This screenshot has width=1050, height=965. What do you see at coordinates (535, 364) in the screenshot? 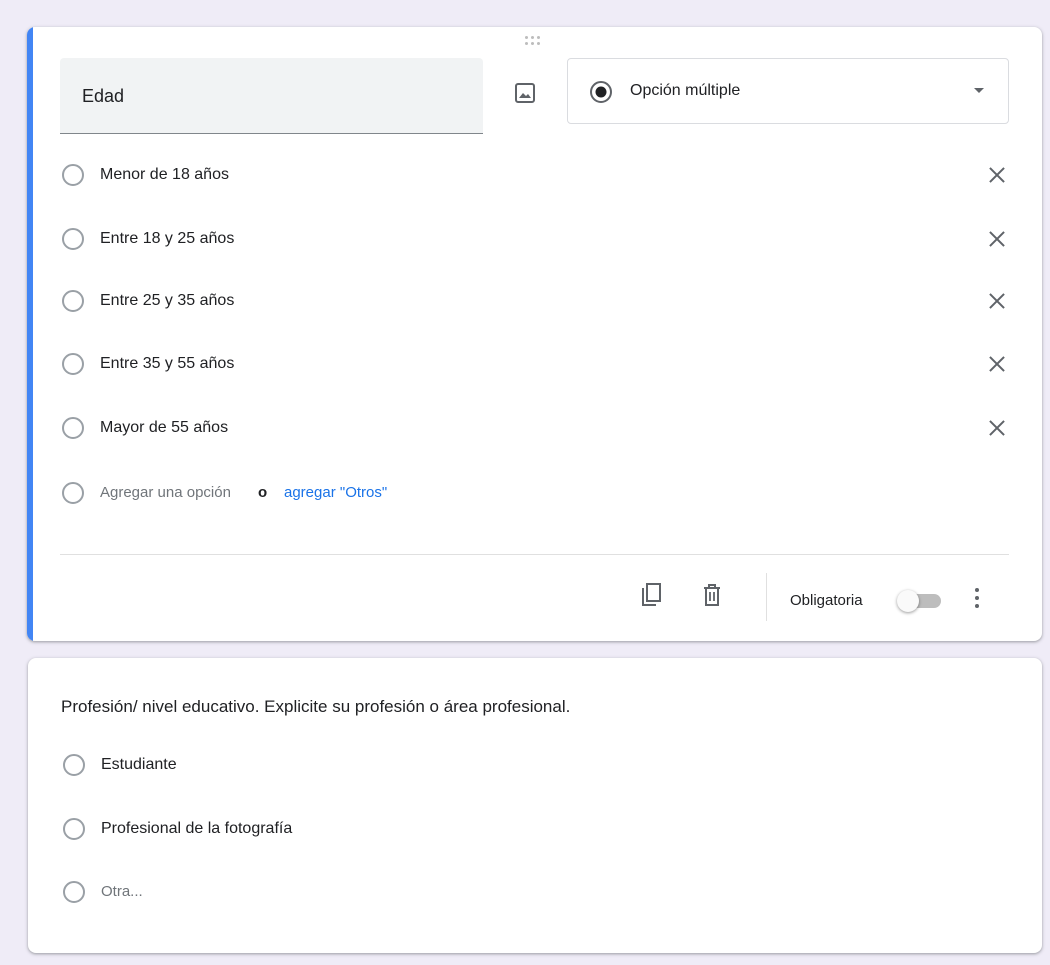
I see `option-row: Entre 35 y 55 años` at bounding box center [535, 364].